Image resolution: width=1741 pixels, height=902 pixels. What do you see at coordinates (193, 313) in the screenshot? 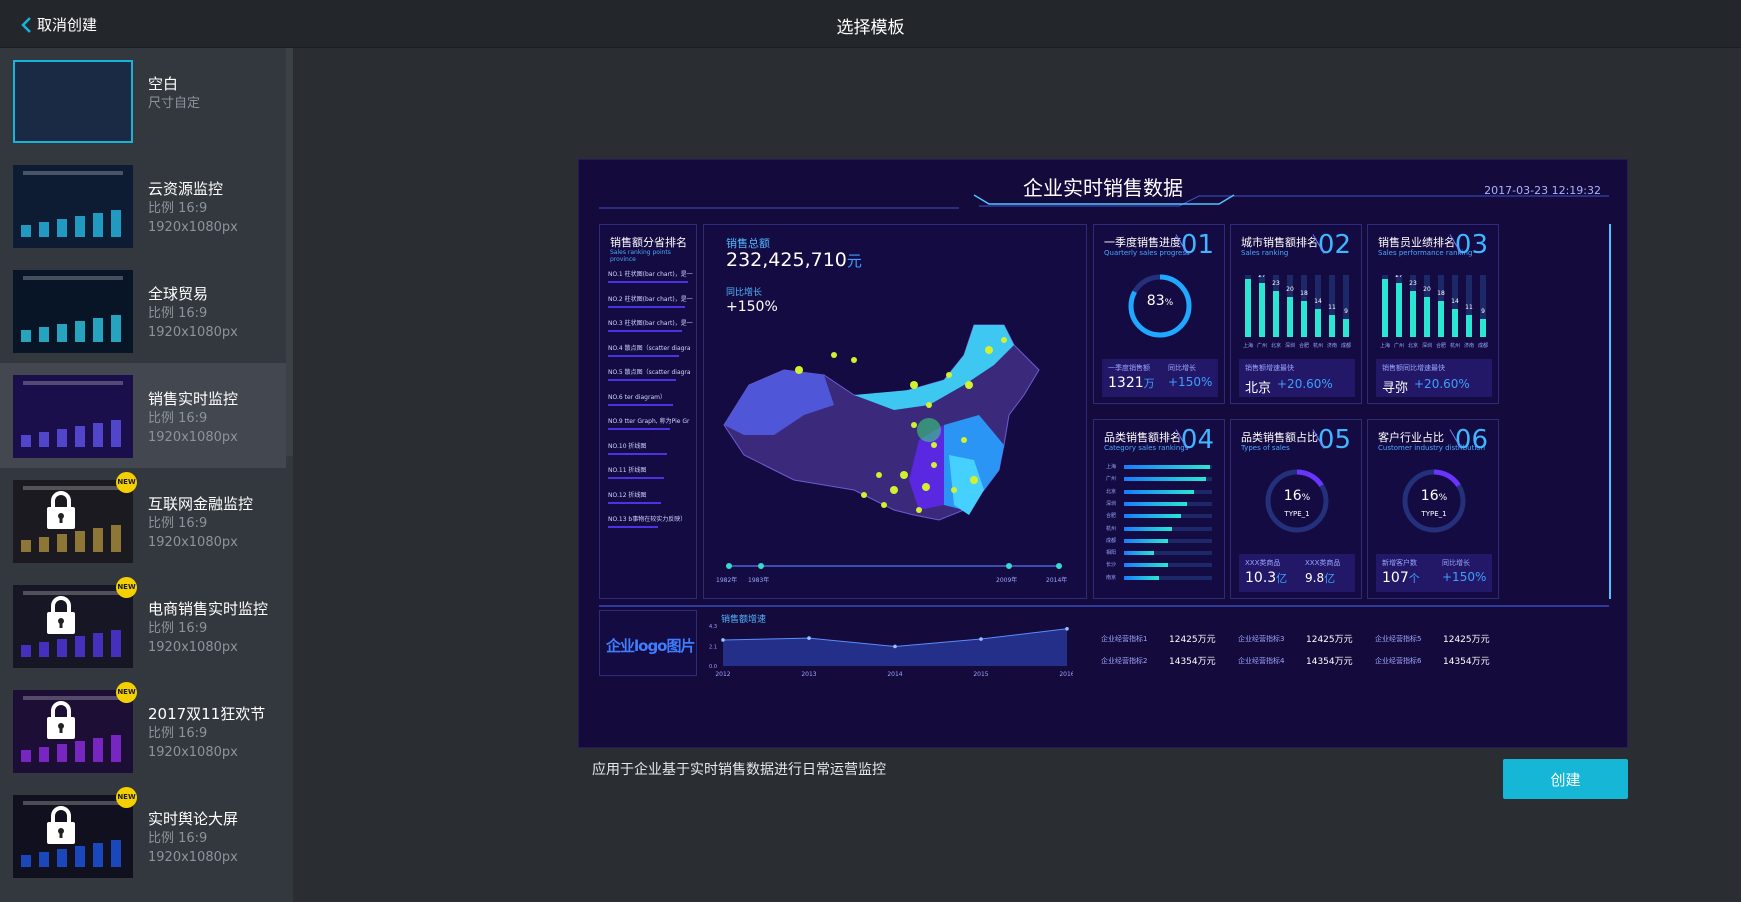
I see `template-info: 全球贸易 比例 16:9 1920x1080px` at bounding box center [193, 313].